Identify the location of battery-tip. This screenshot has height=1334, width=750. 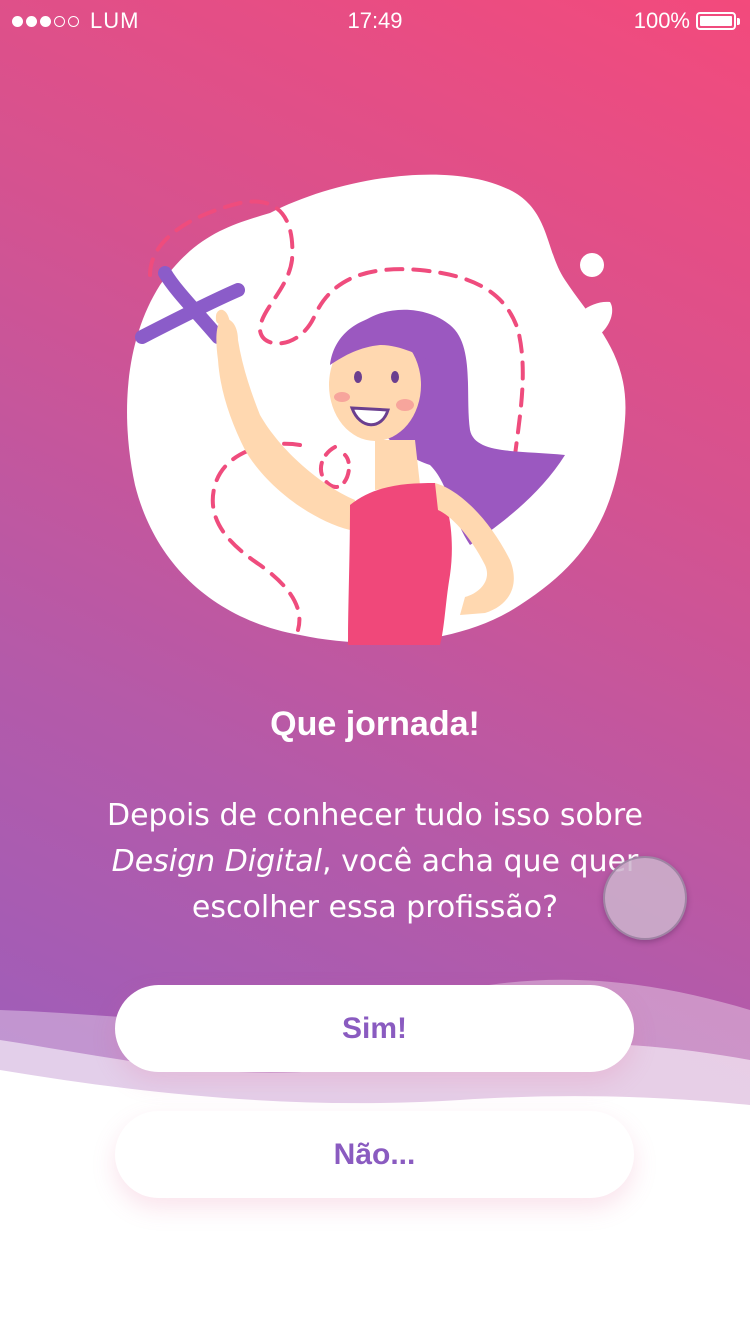
(738, 21).